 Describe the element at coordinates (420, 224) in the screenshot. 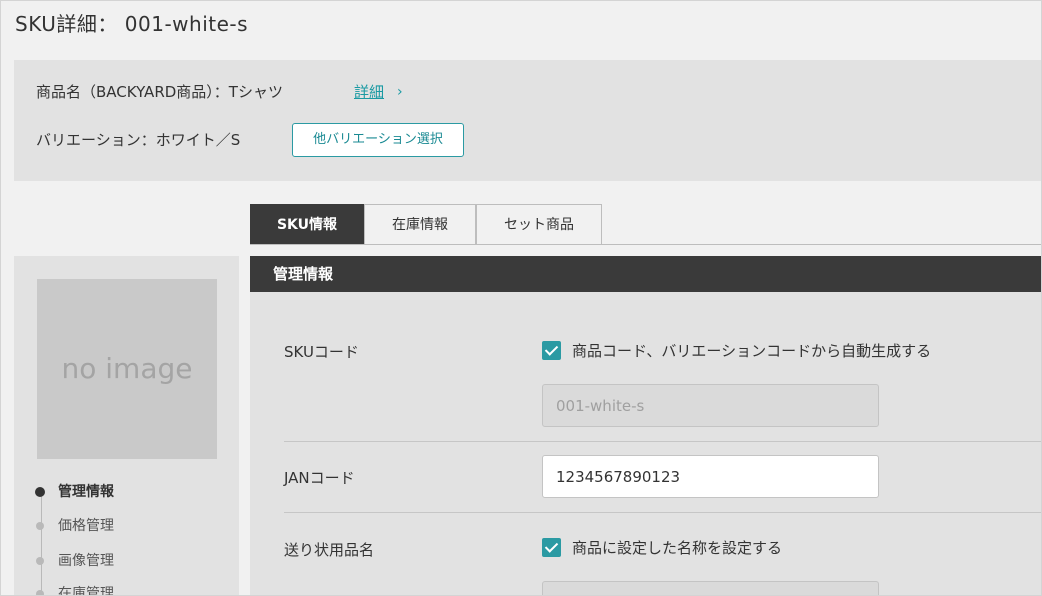

I see `tab-stock-info: 在庫情報` at that location.